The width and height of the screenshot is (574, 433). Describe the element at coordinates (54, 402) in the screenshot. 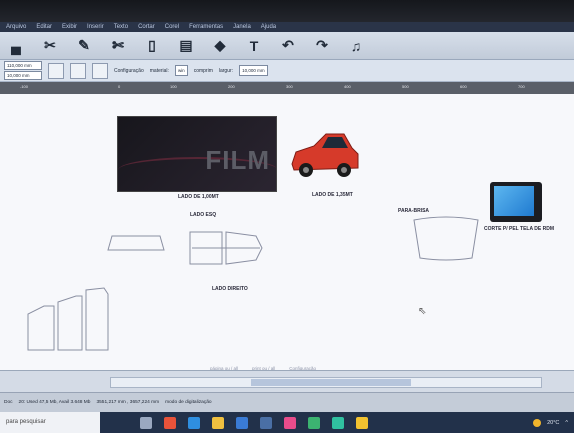

I see `status-memory: 20: Used 47,5 Mb, Avail 3.648 Mb` at that location.